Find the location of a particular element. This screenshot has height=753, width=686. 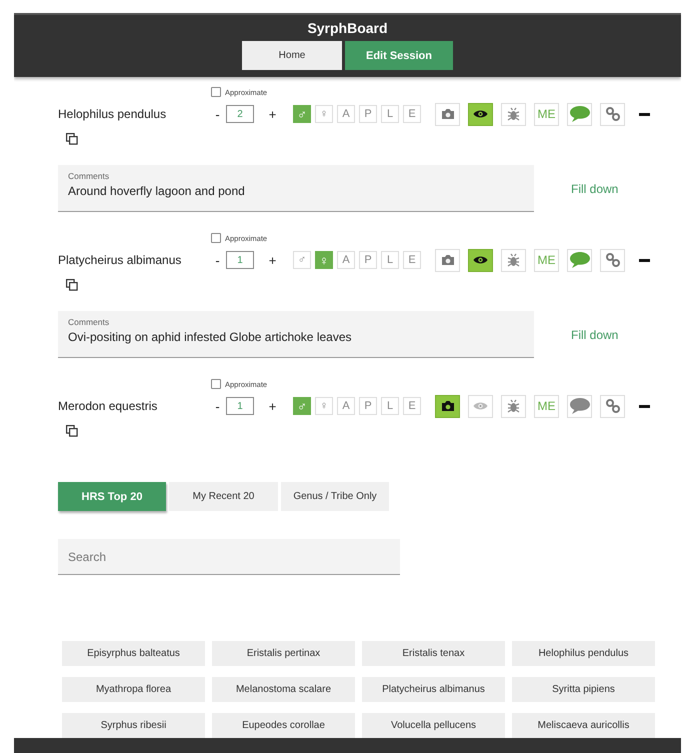

species-button: Myathropa florea is located at coordinates (133, 689).